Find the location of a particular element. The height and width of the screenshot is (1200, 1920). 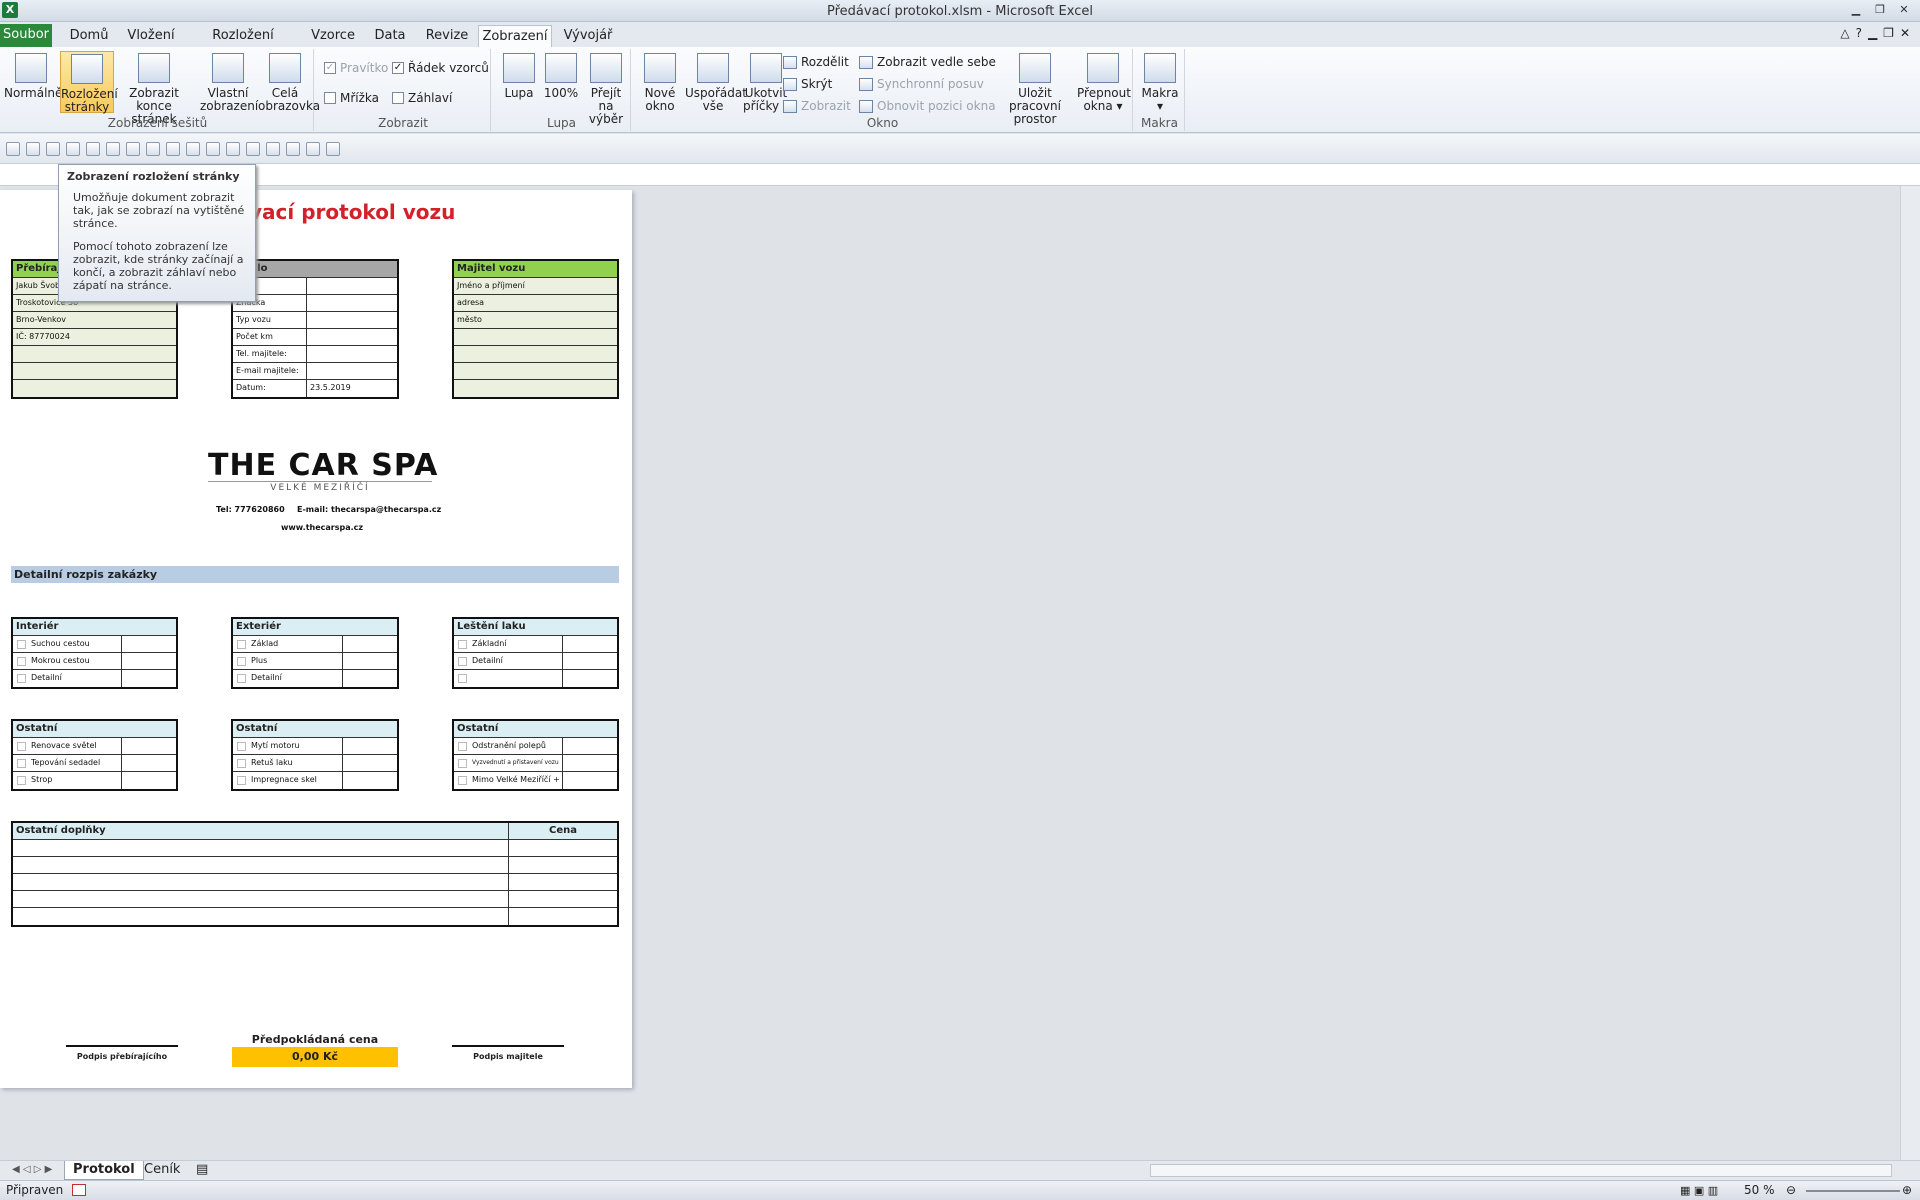

folder-icon is located at coordinates (253, 148).